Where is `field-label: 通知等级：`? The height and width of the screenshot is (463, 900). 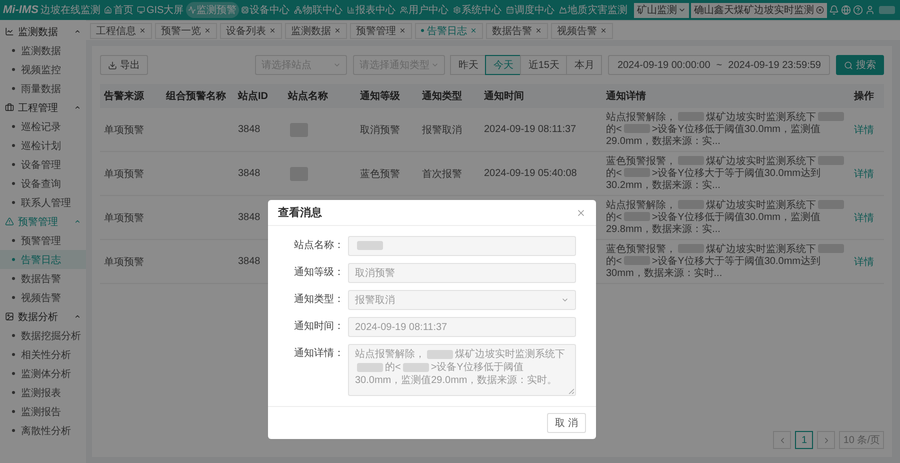 field-label: 通知等级： is located at coordinates (318, 273).